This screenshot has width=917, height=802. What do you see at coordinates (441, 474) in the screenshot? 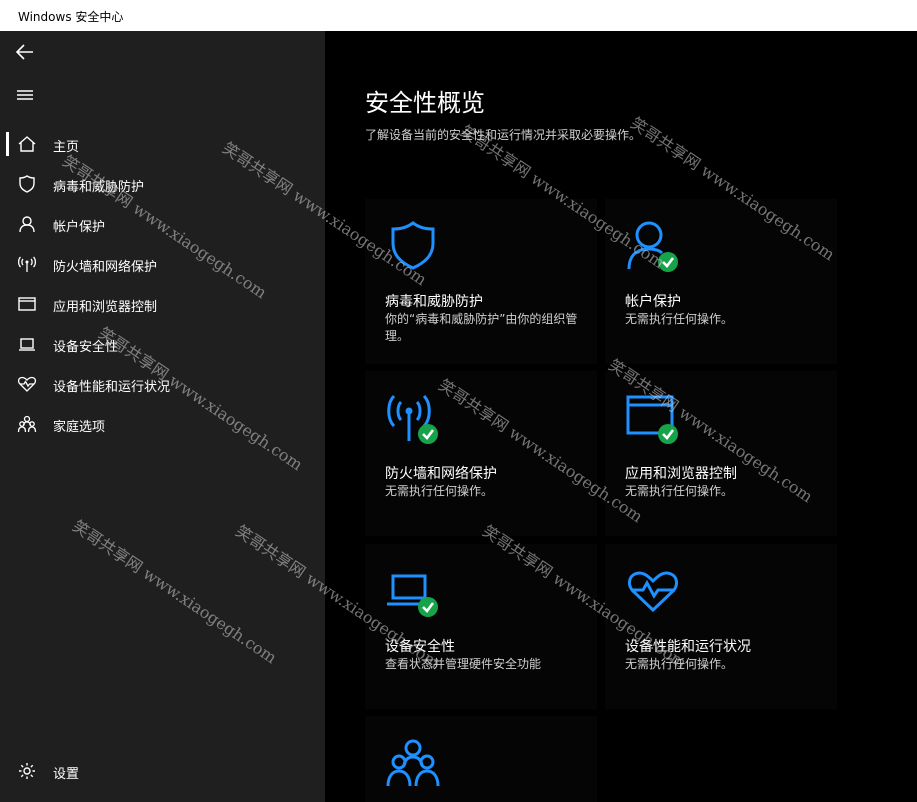
I see `tile-title: 防火墙和网络保护` at bounding box center [441, 474].